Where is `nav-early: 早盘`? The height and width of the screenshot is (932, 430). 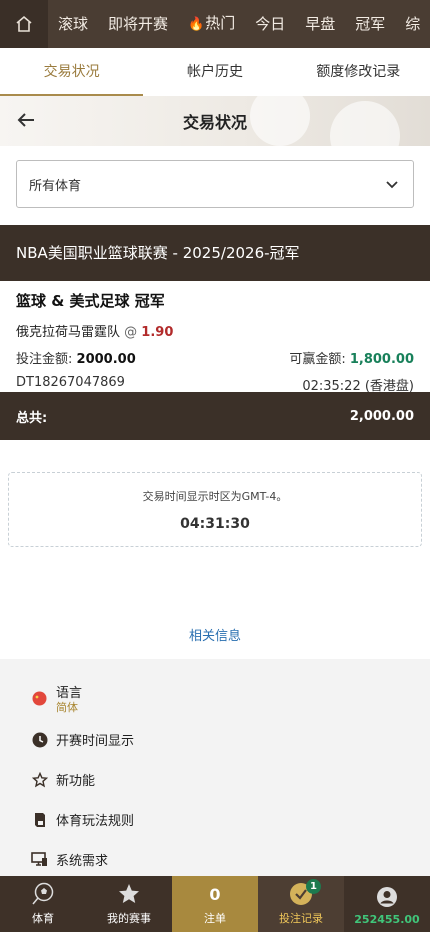
nav-early: 早盘 is located at coordinates (320, 24).